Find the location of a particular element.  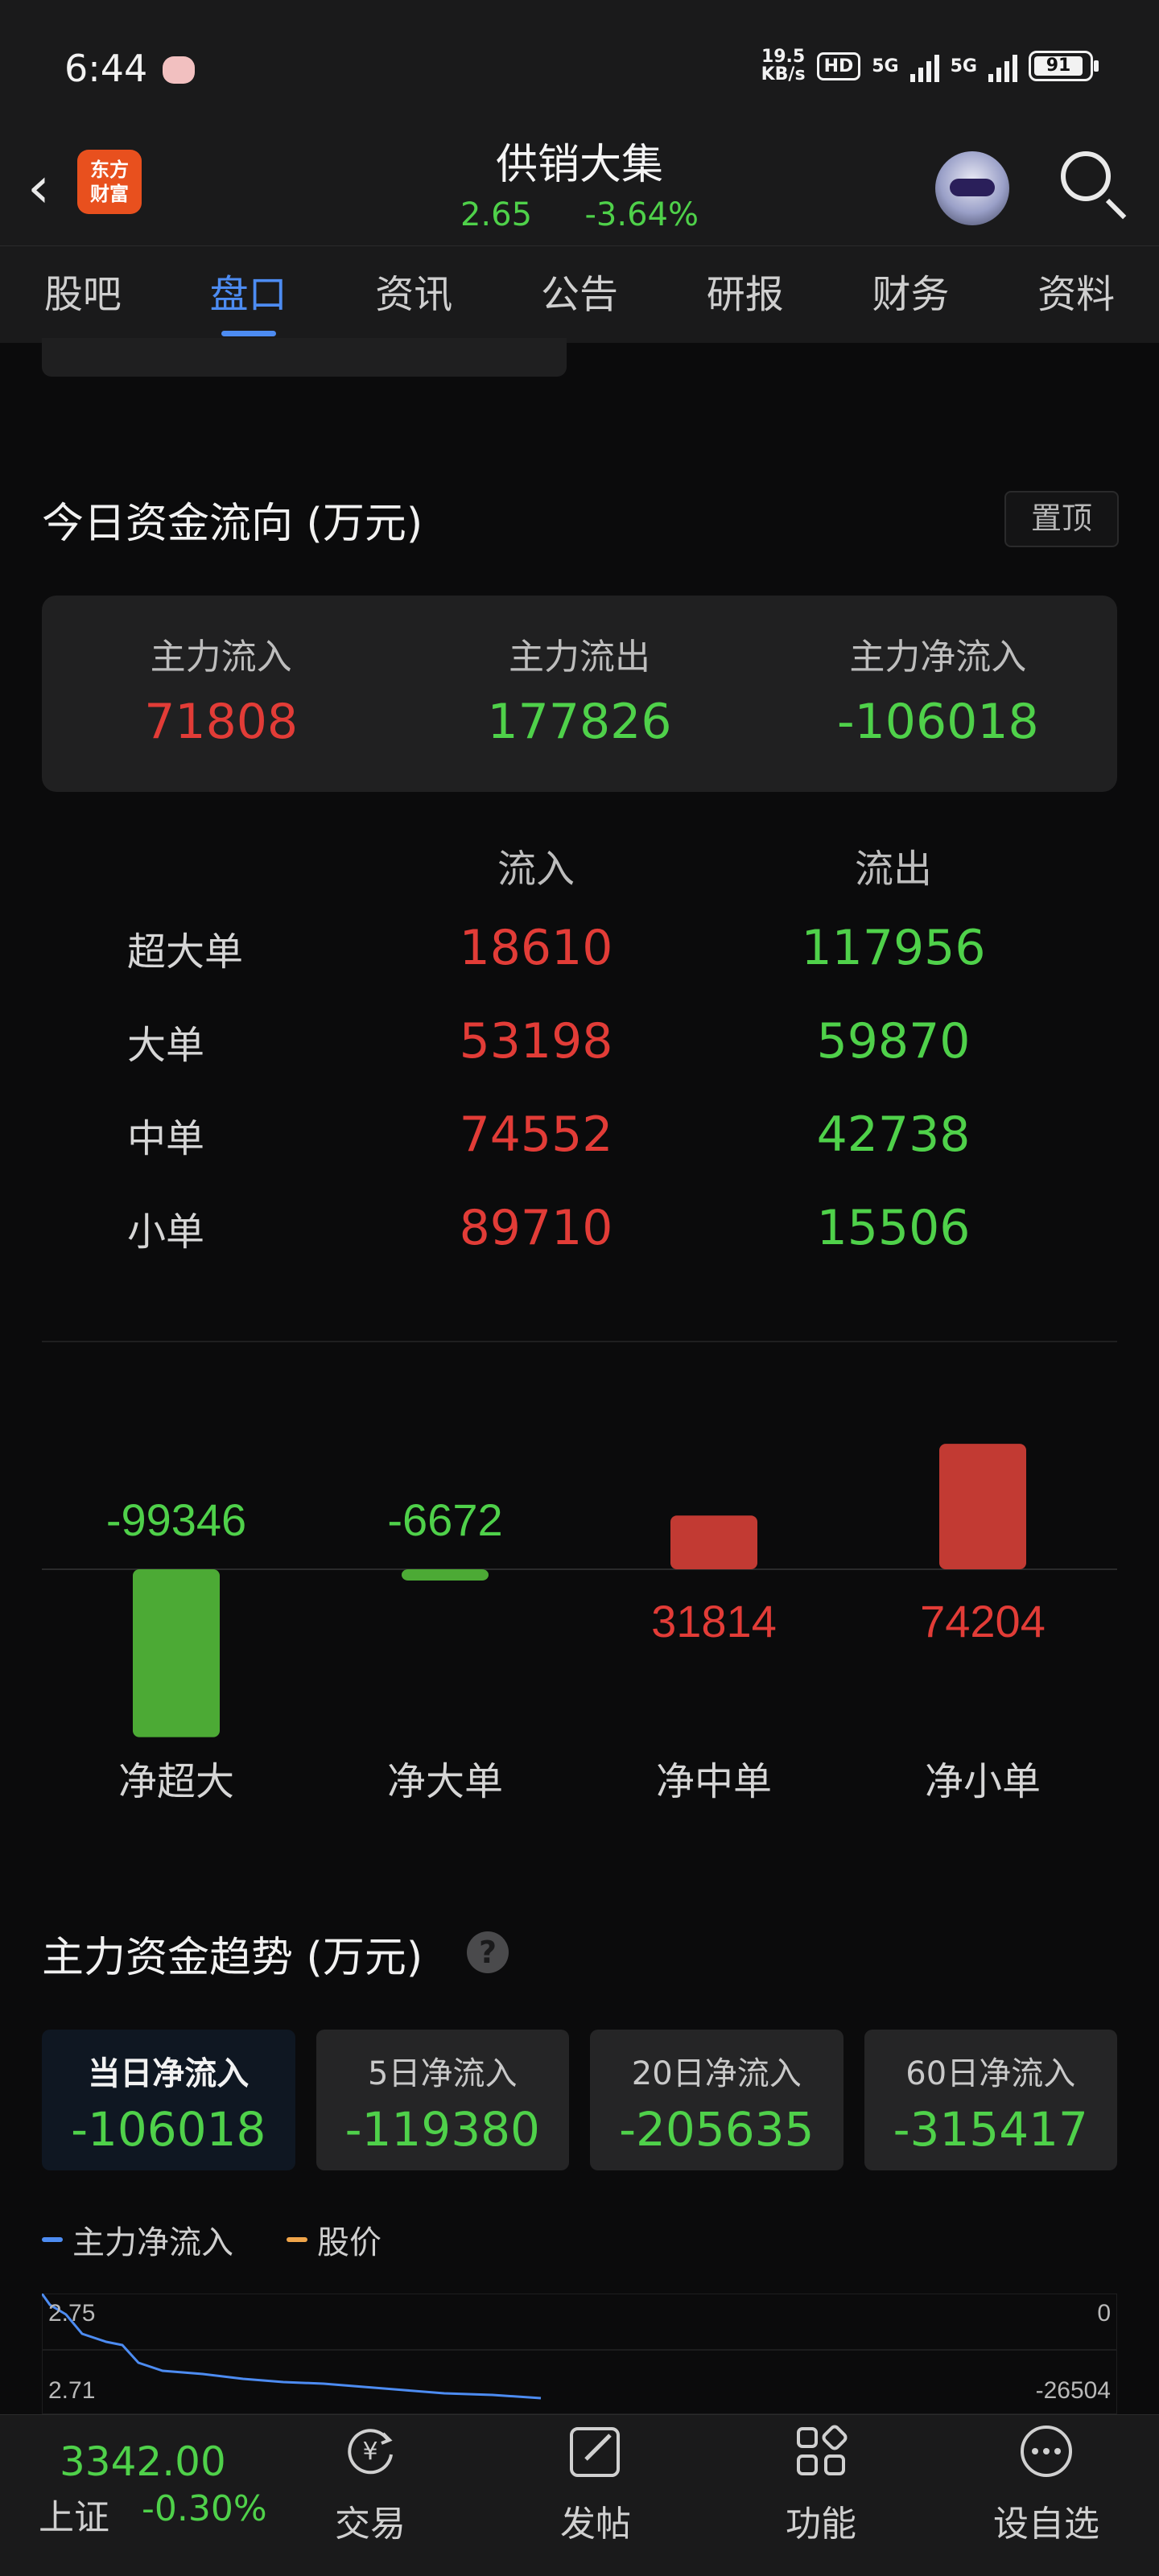

stock-price: 2.65 is located at coordinates (496, 214).